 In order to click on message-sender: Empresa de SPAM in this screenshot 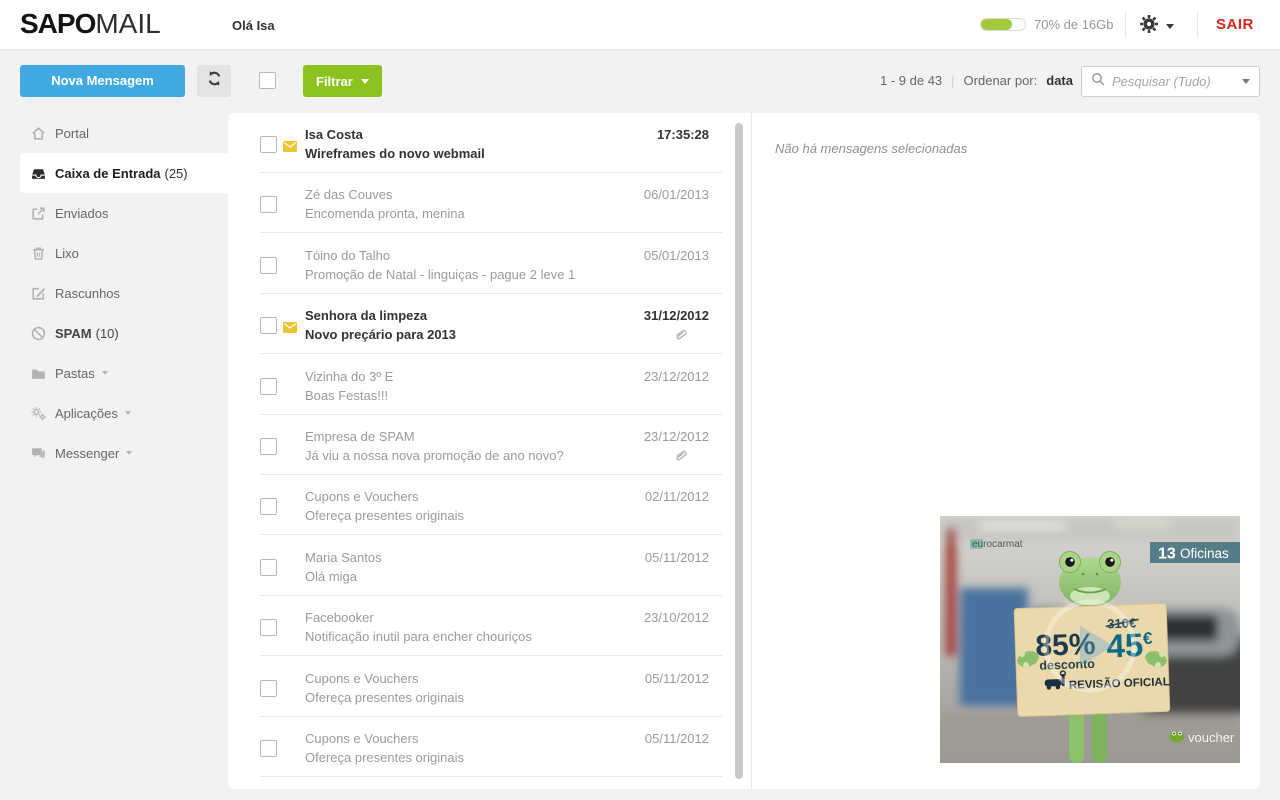, I will do `click(360, 436)`.